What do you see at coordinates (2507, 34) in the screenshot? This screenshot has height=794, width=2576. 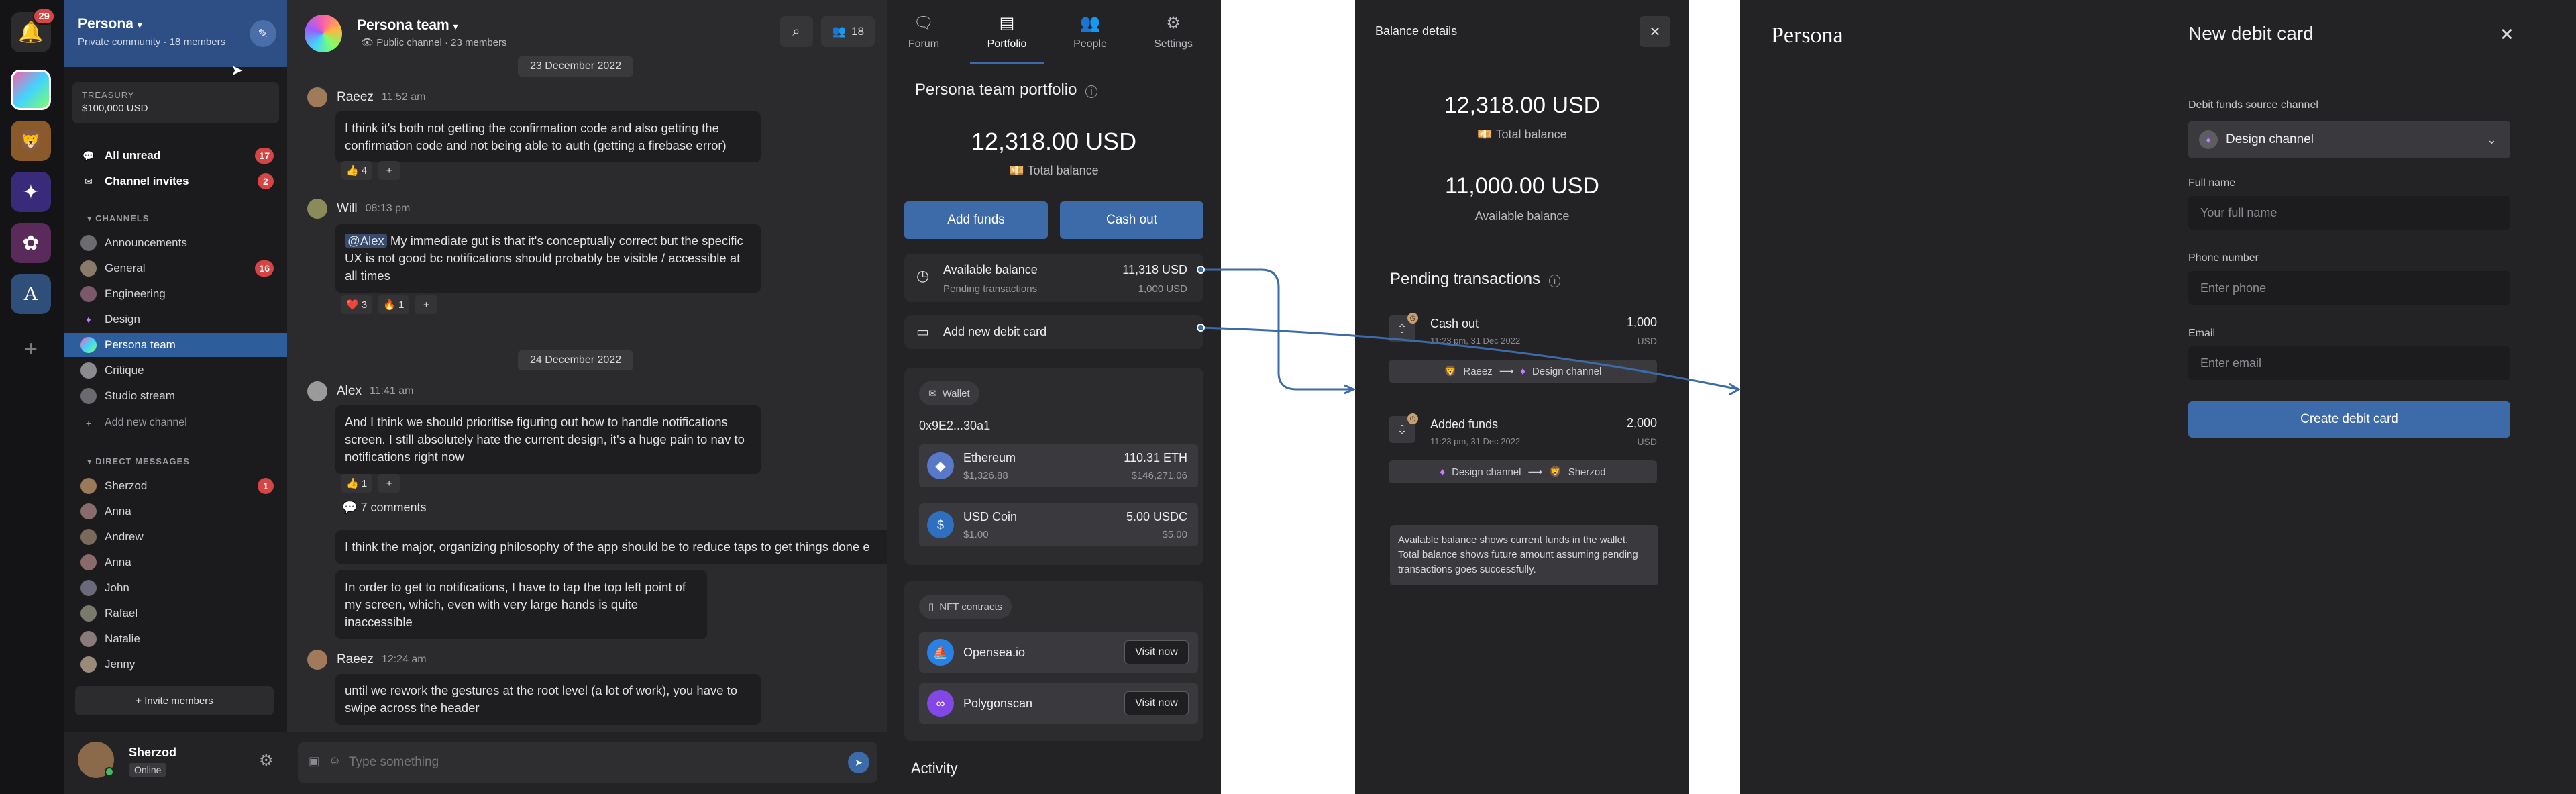 I see `close-icon: ✕` at bounding box center [2507, 34].